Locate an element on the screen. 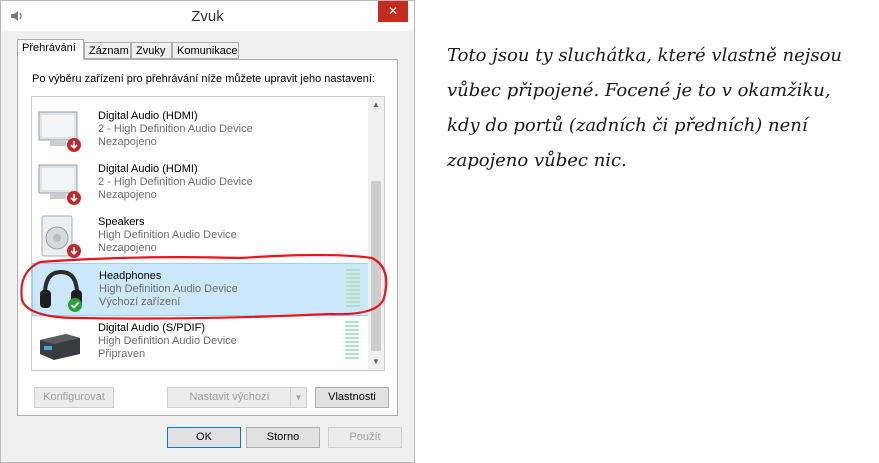  scroll-down-icon: ▼ is located at coordinates (376, 362).